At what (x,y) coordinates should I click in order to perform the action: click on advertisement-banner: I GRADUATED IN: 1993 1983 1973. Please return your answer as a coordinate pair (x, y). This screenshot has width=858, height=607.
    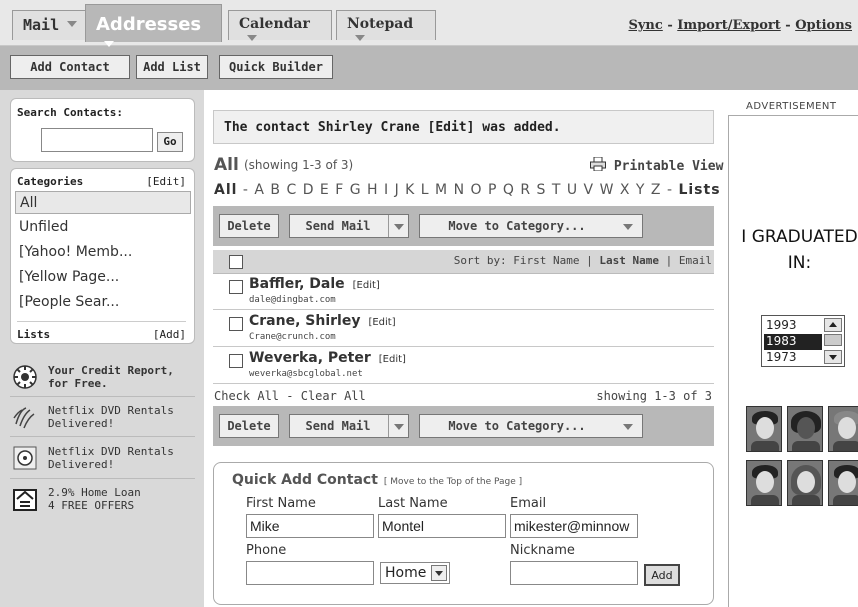
    Looking at the image, I should click on (793, 361).